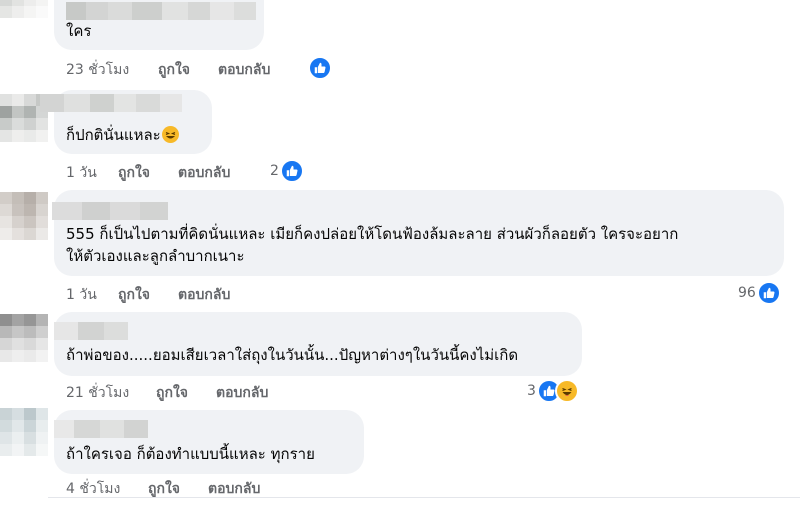  I want to click on reaction-summary: 96, so click(759, 293).